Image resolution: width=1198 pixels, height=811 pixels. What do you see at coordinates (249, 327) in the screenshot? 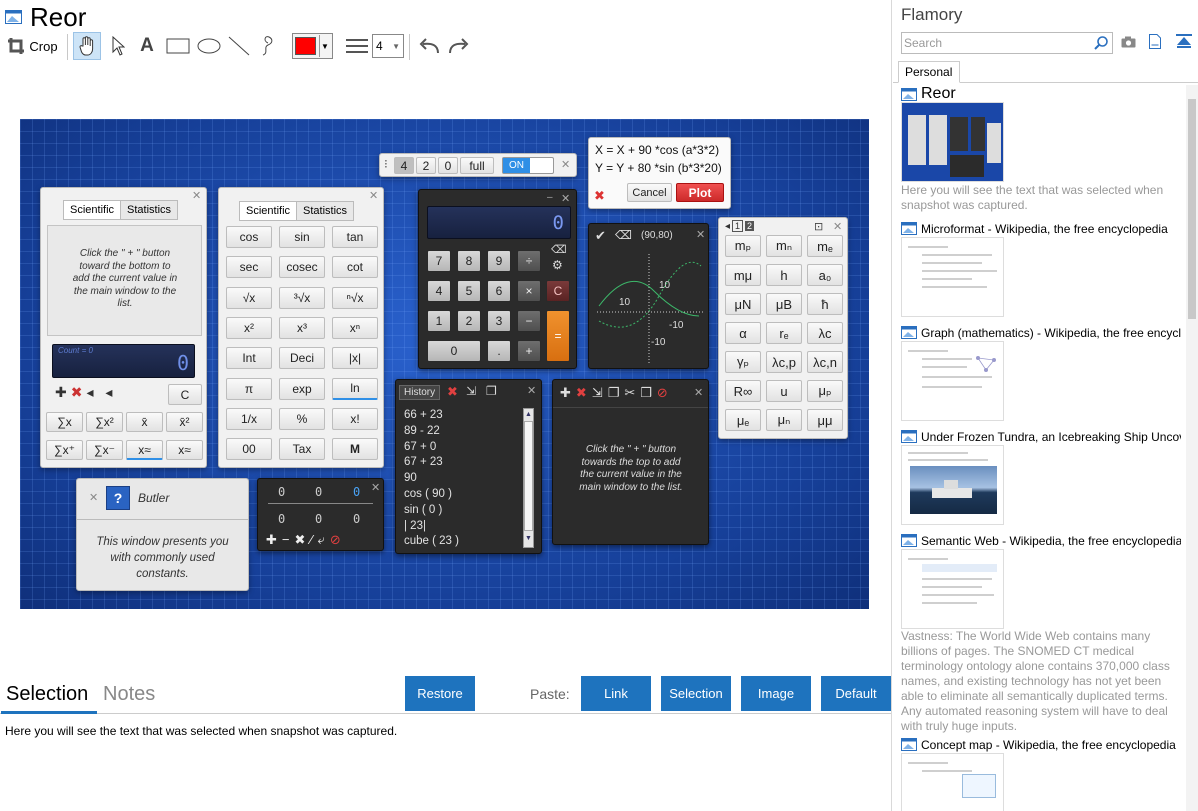
I see `sci-key: x²` at bounding box center [249, 327].